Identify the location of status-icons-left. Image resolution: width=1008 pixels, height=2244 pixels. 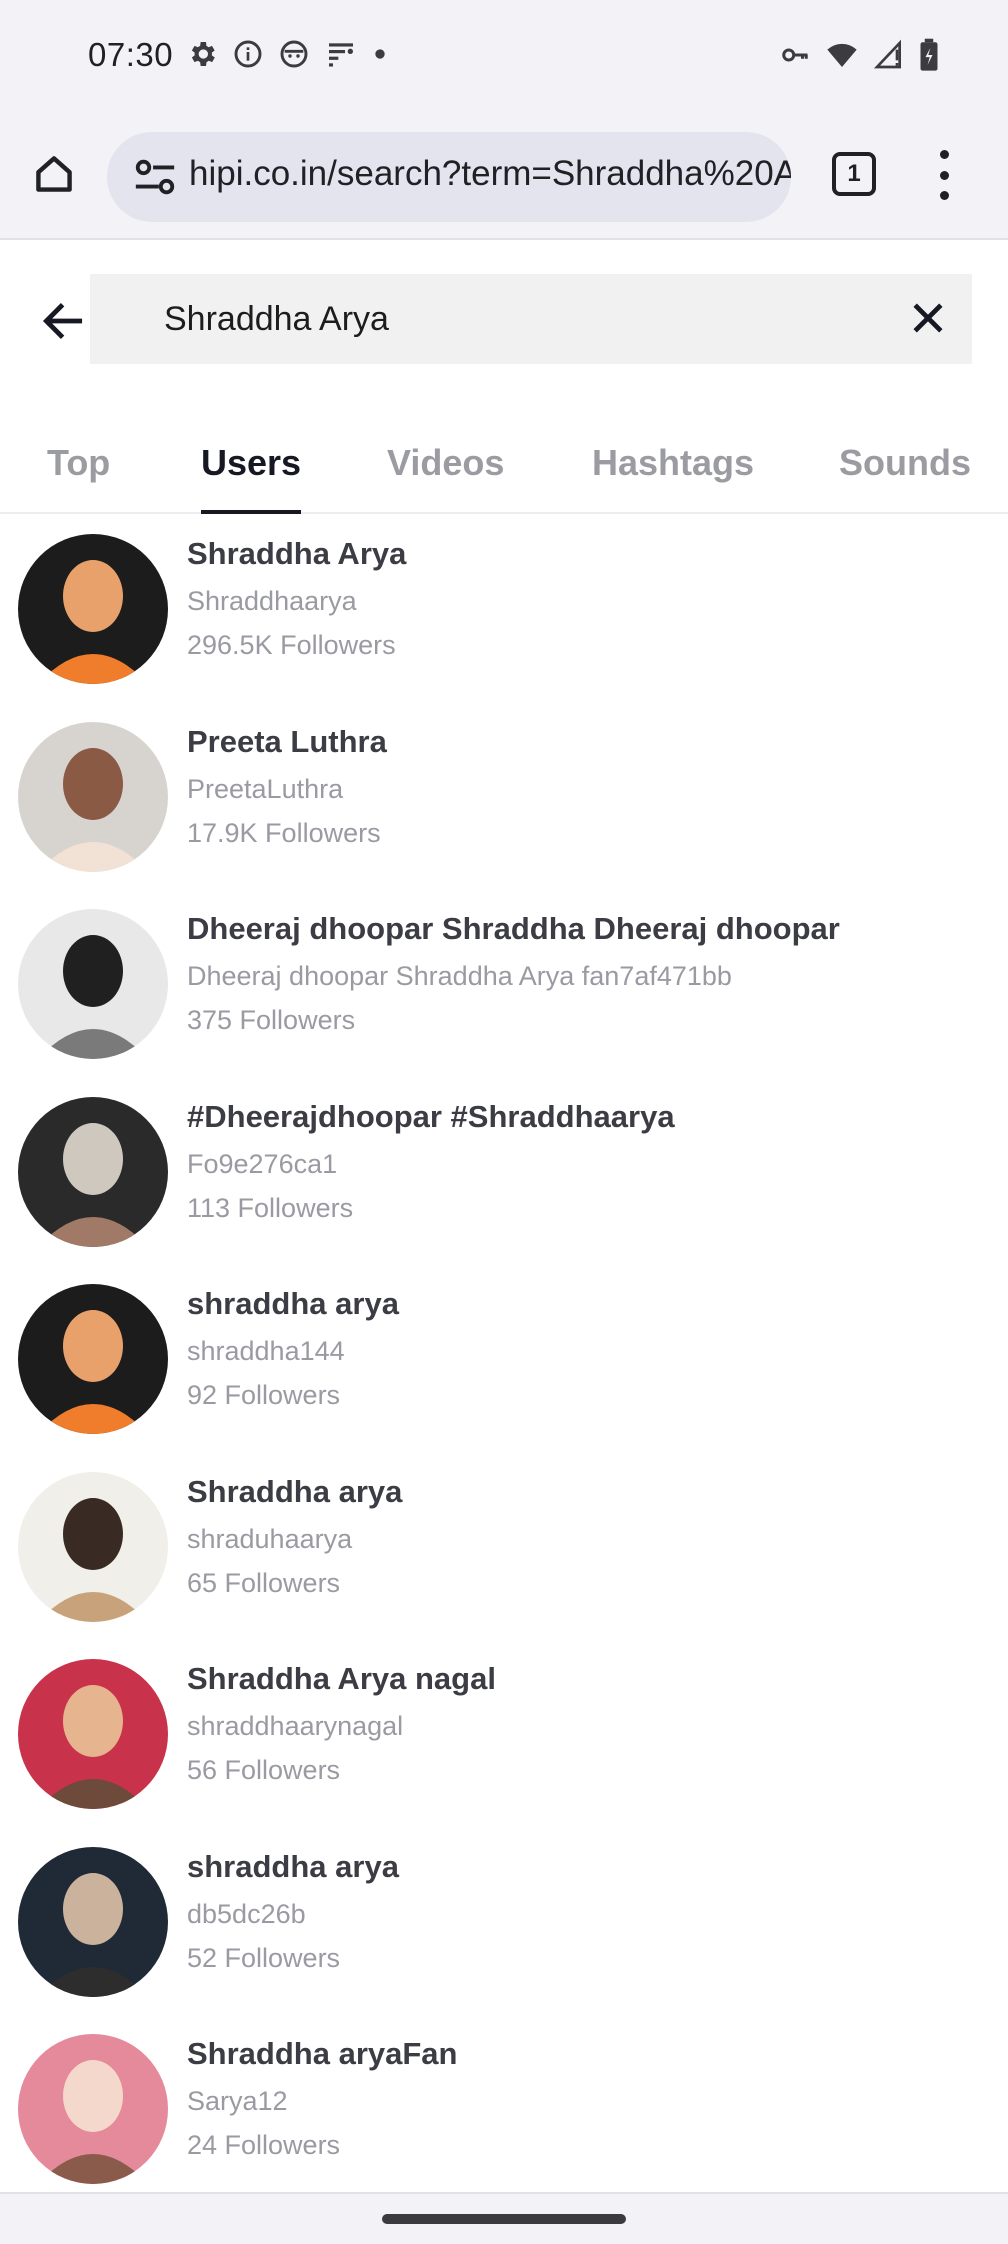
(287, 54).